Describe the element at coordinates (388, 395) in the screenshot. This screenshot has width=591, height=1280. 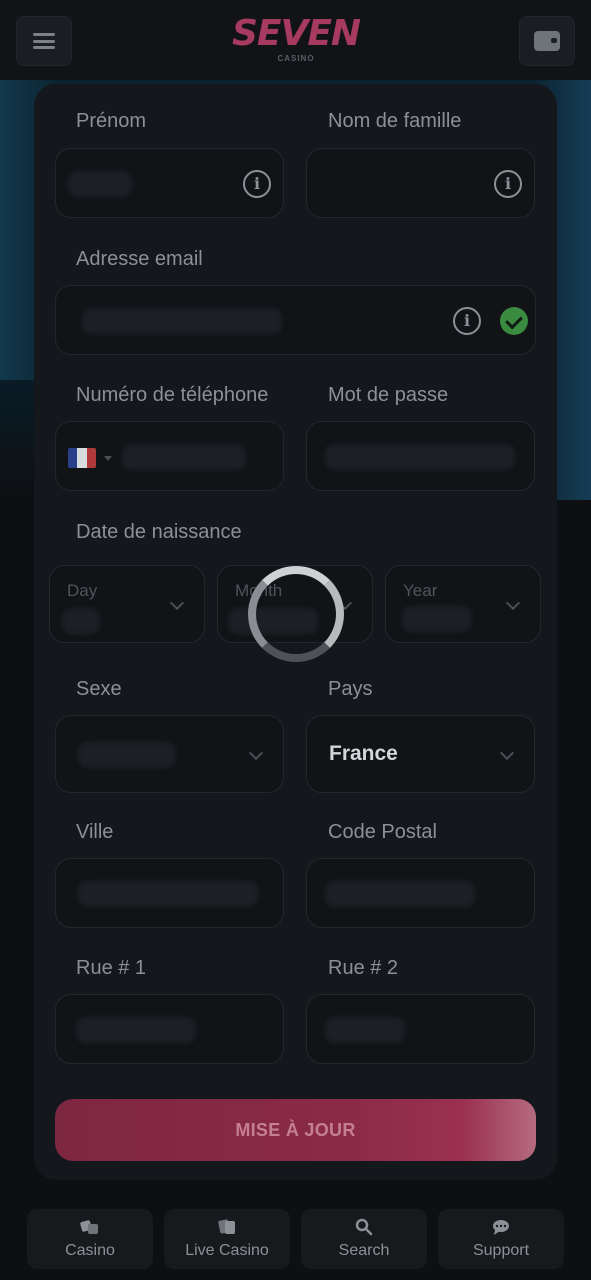
I see `password-label: Mot de passe` at that location.